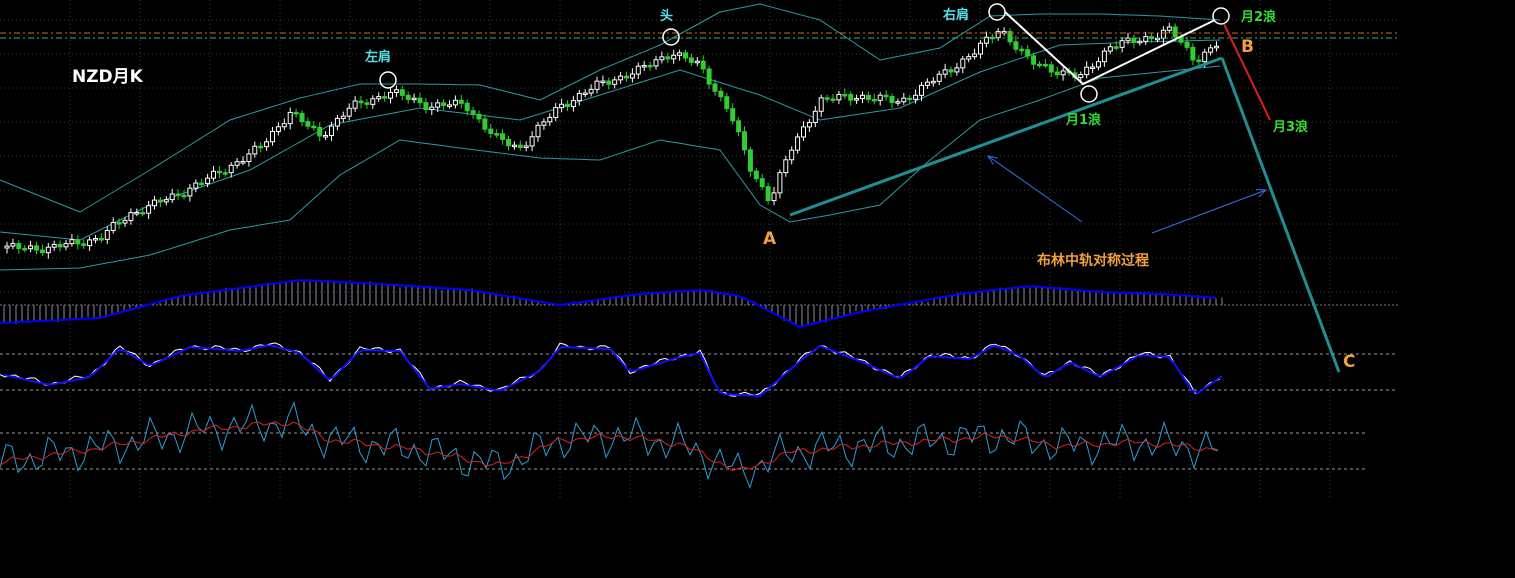  What do you see at coordinates (666, 16) in the screenshot?
I see `head-label: 头` at bounding box center [666, 16].